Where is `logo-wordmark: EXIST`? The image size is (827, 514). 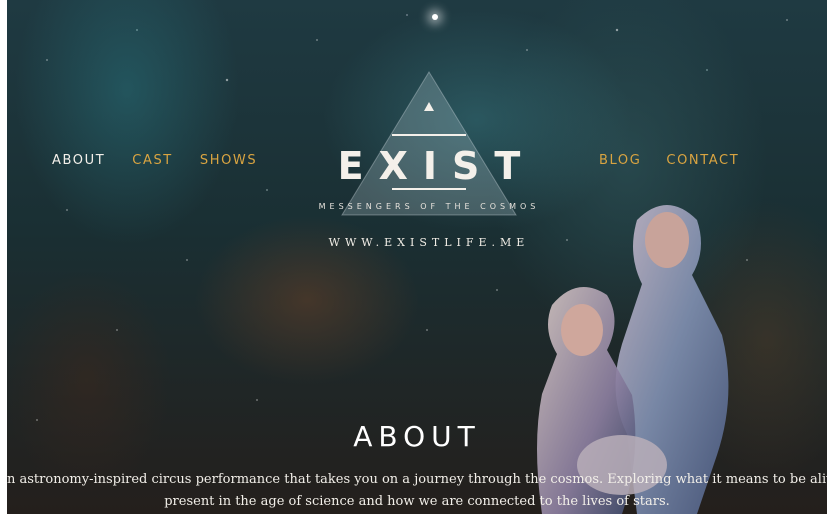 logo-wordmark: EXIST is located at coordinates (436, 166).